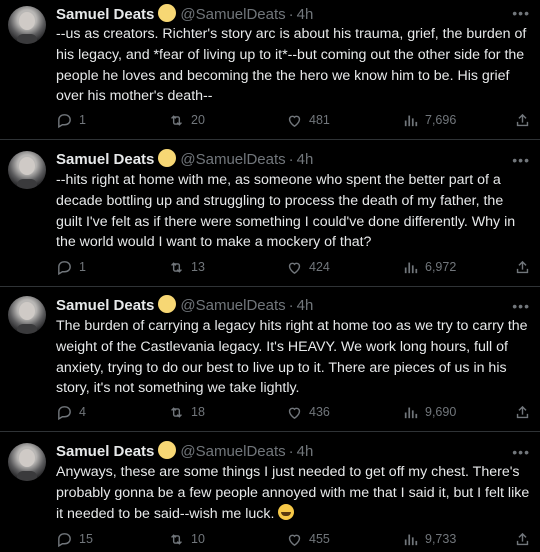  I want to click on like-button: 424, so click(308, 267).